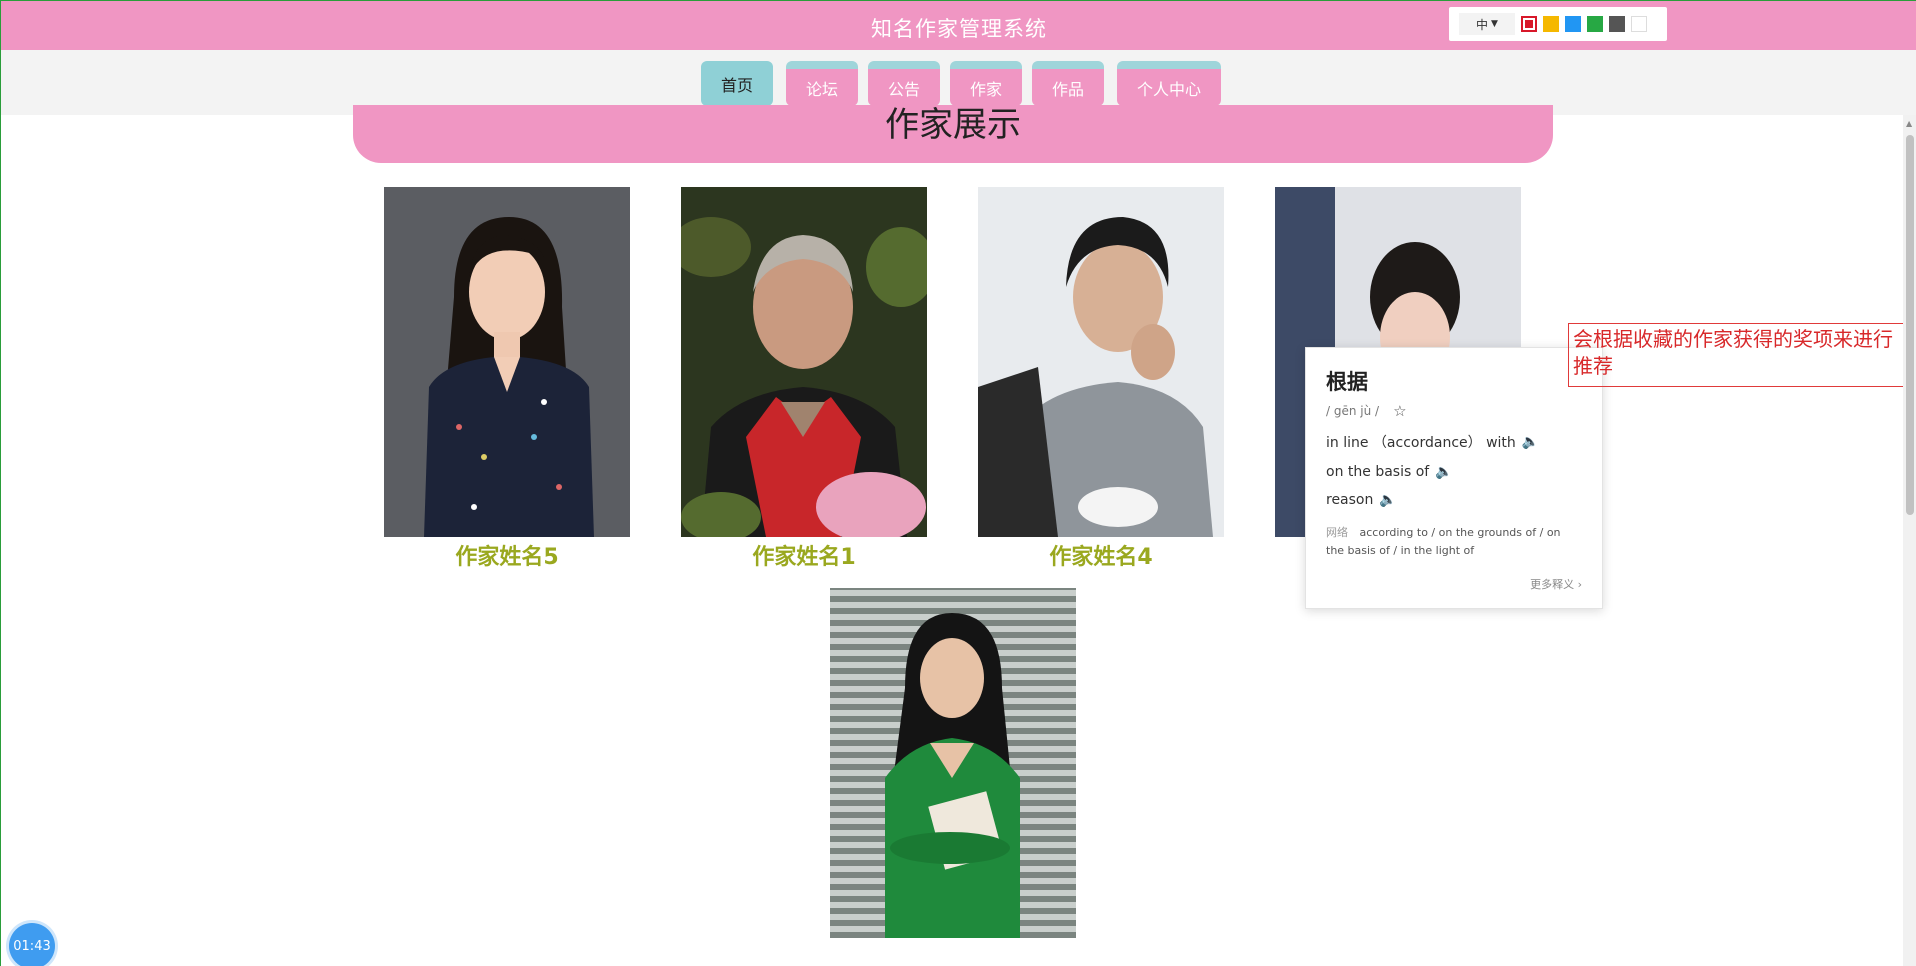  Describe the element at coordinates (1639, 24) in the screenshot. I see `color-swatch-white` at that location.